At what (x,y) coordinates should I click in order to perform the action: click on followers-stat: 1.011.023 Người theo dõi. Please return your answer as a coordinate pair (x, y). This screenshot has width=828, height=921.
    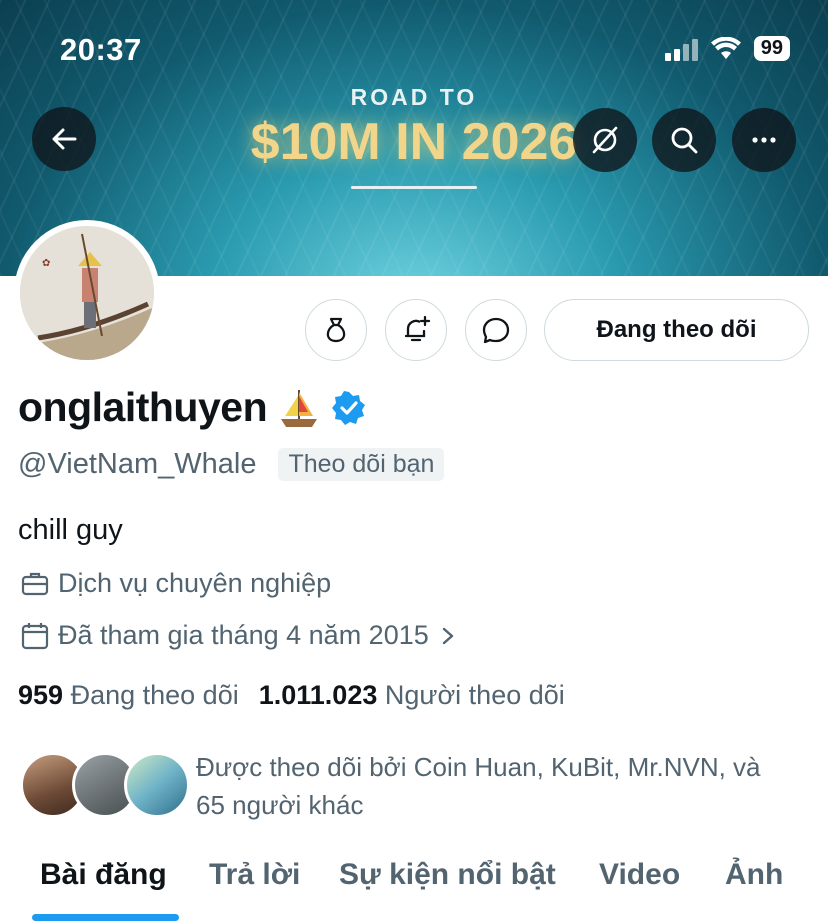
    Looking at the image, I should click on (412, 695).